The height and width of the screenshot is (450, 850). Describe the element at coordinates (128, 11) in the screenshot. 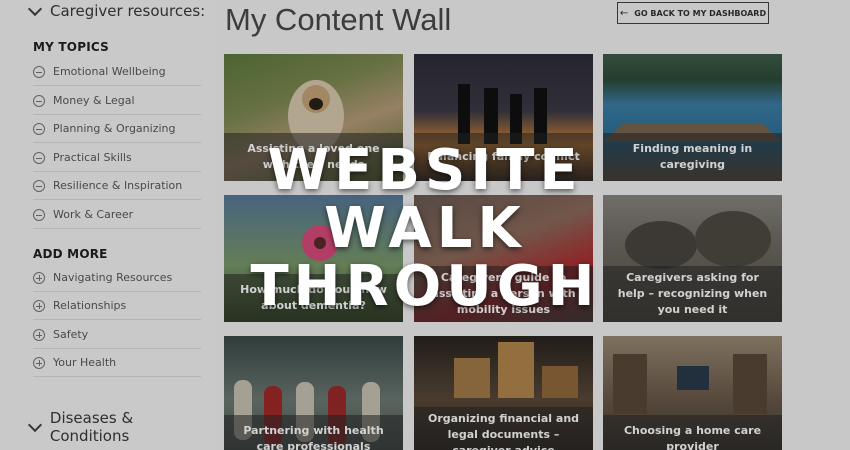

I see `caregiver-resources-heading: Caregiver resources:` at that location.